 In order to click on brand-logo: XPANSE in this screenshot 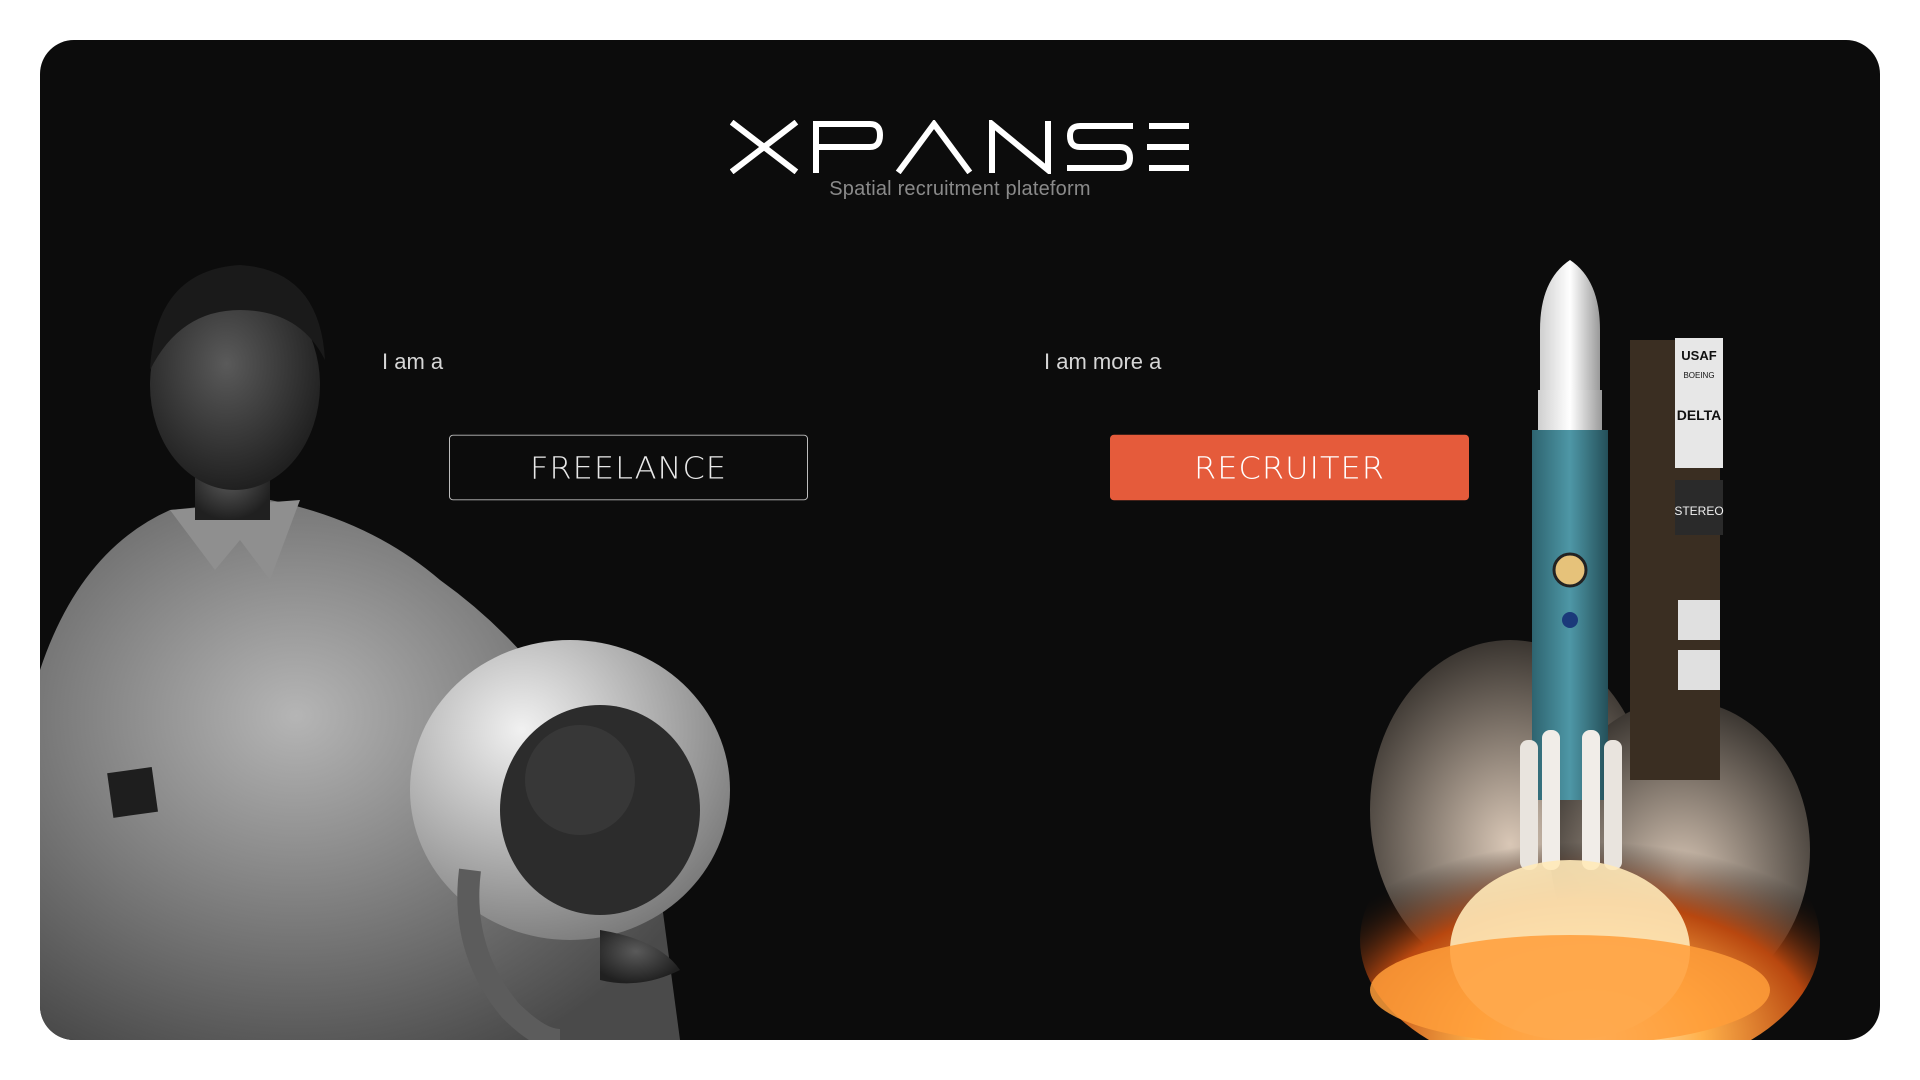, I will do `click(960, 147)`.